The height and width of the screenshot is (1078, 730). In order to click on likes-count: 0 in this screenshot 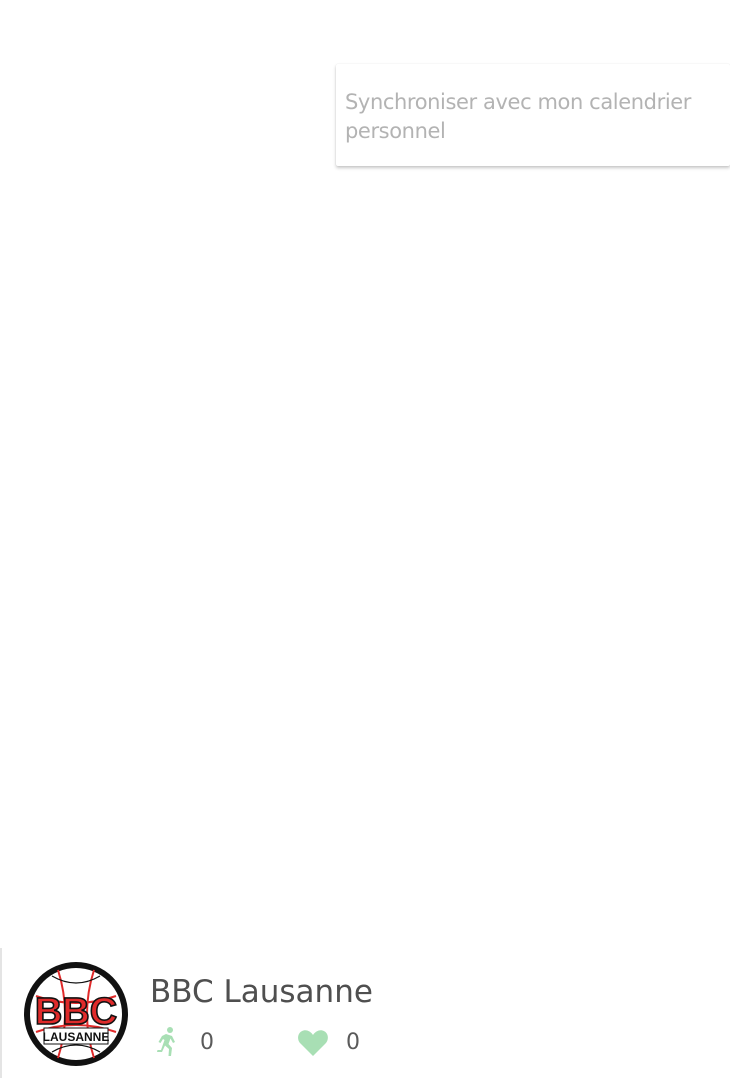, I will do `click(353, 1042)`.